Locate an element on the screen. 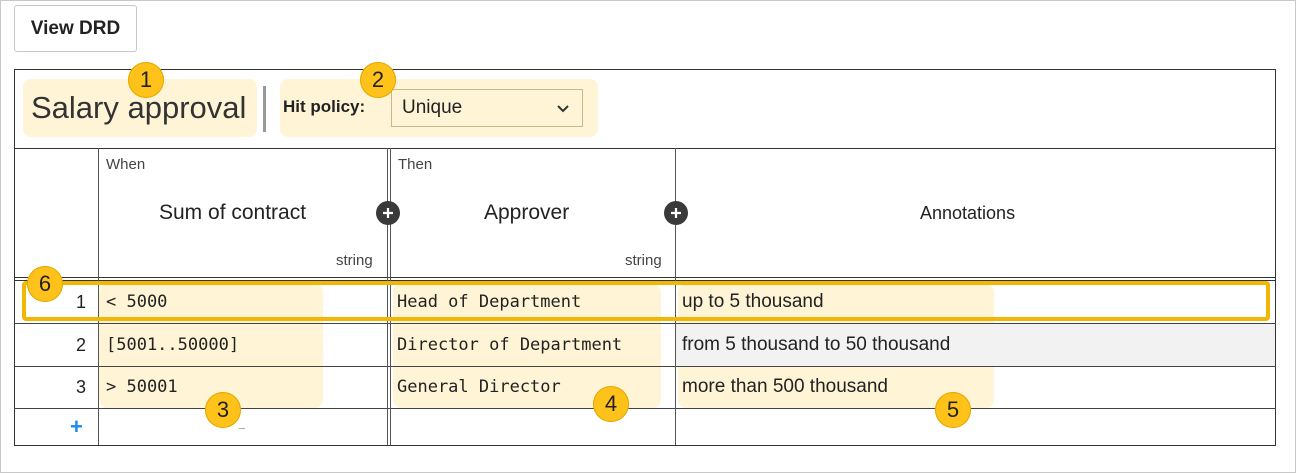  callout-badge: 2 is located at coordinates (378, 80).